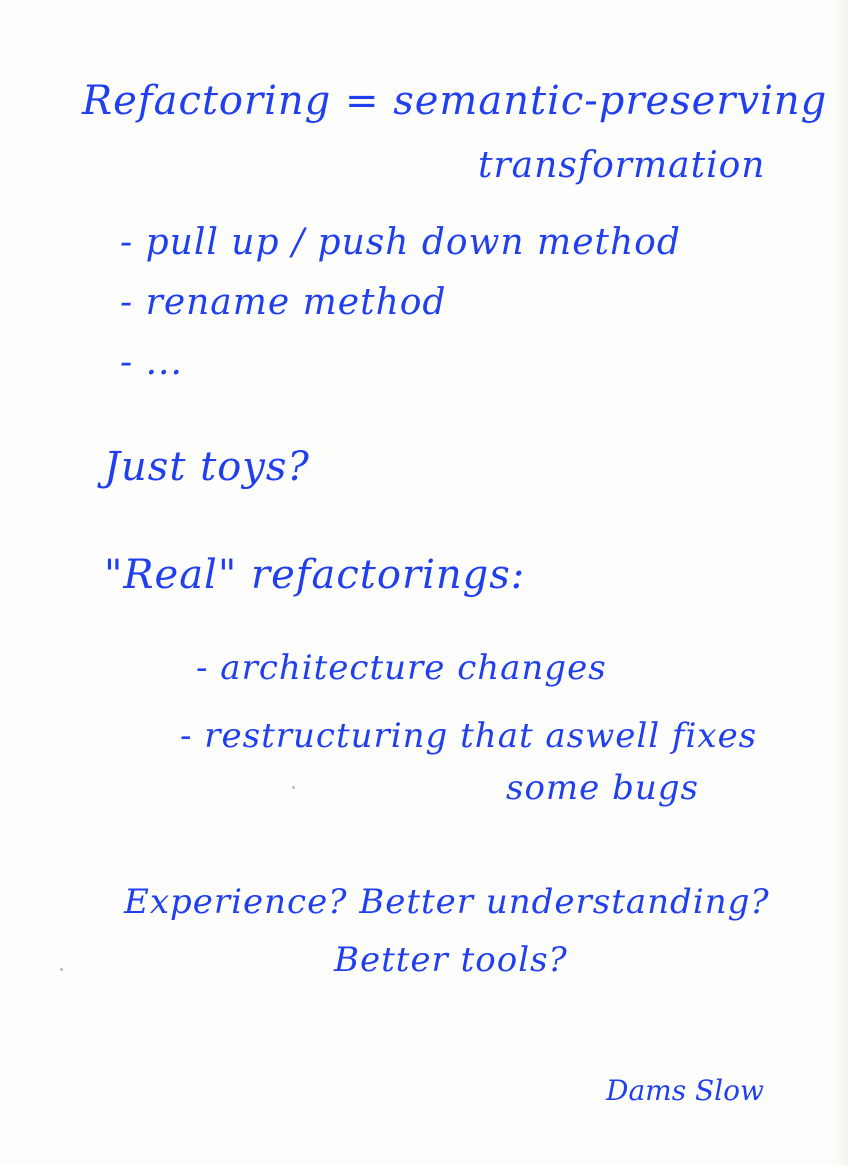 Image resolution: width=848 pixels, height=1165 pixels. What do you see at coordinates (283, 302) in the screenshot?
I see `bullet-rename-method: - rename method` at bounding box center [283, 302].